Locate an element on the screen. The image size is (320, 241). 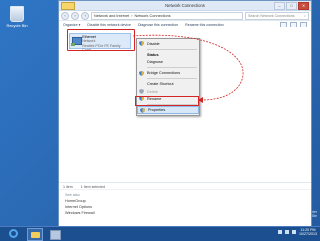
minimize-button: – is located at coordinates (279, 6).